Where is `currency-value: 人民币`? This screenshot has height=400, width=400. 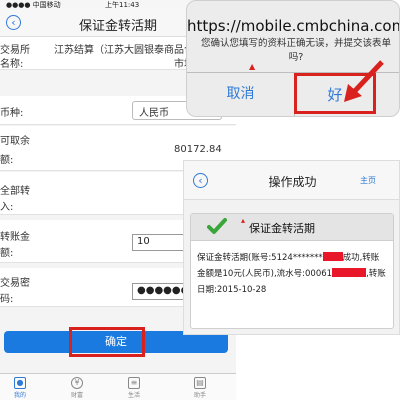
currency-value: 人民币 is located at coordinates (154, 113).